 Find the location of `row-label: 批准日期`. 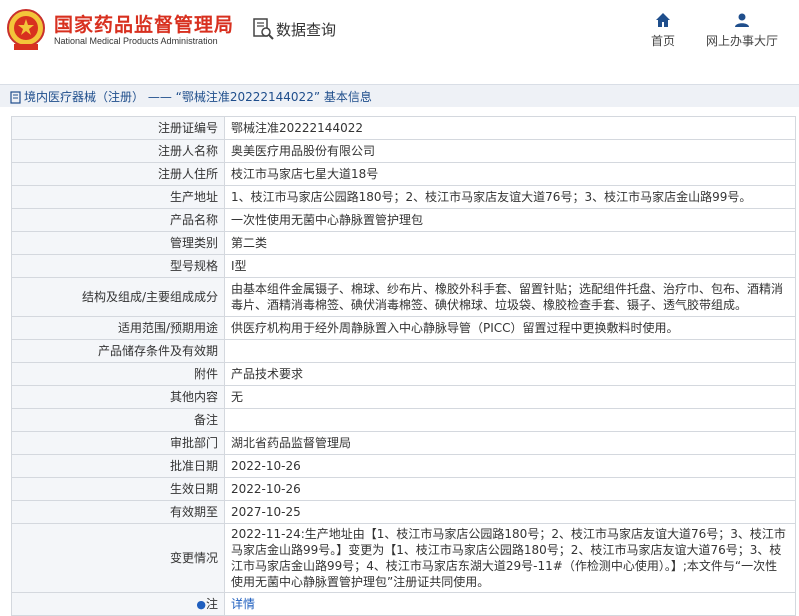

row-label: 批准日期 is located at coordinates (118, 466).